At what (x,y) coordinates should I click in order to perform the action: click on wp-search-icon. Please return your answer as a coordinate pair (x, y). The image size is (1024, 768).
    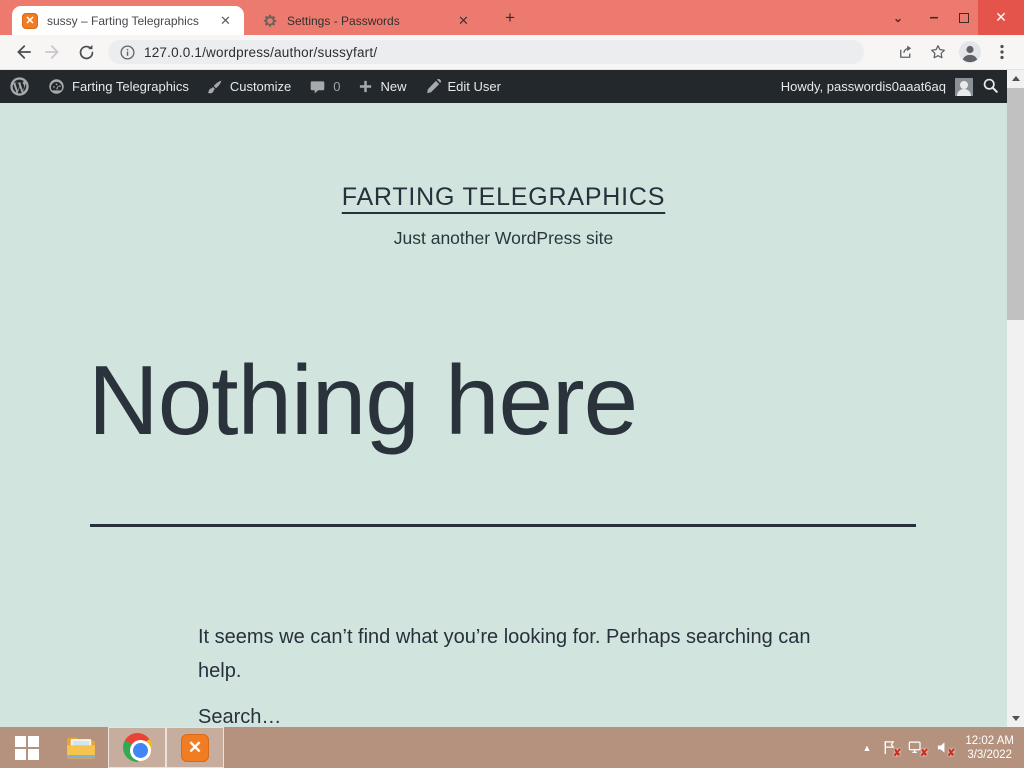
    Looking at the image, I should click on (990, 87).